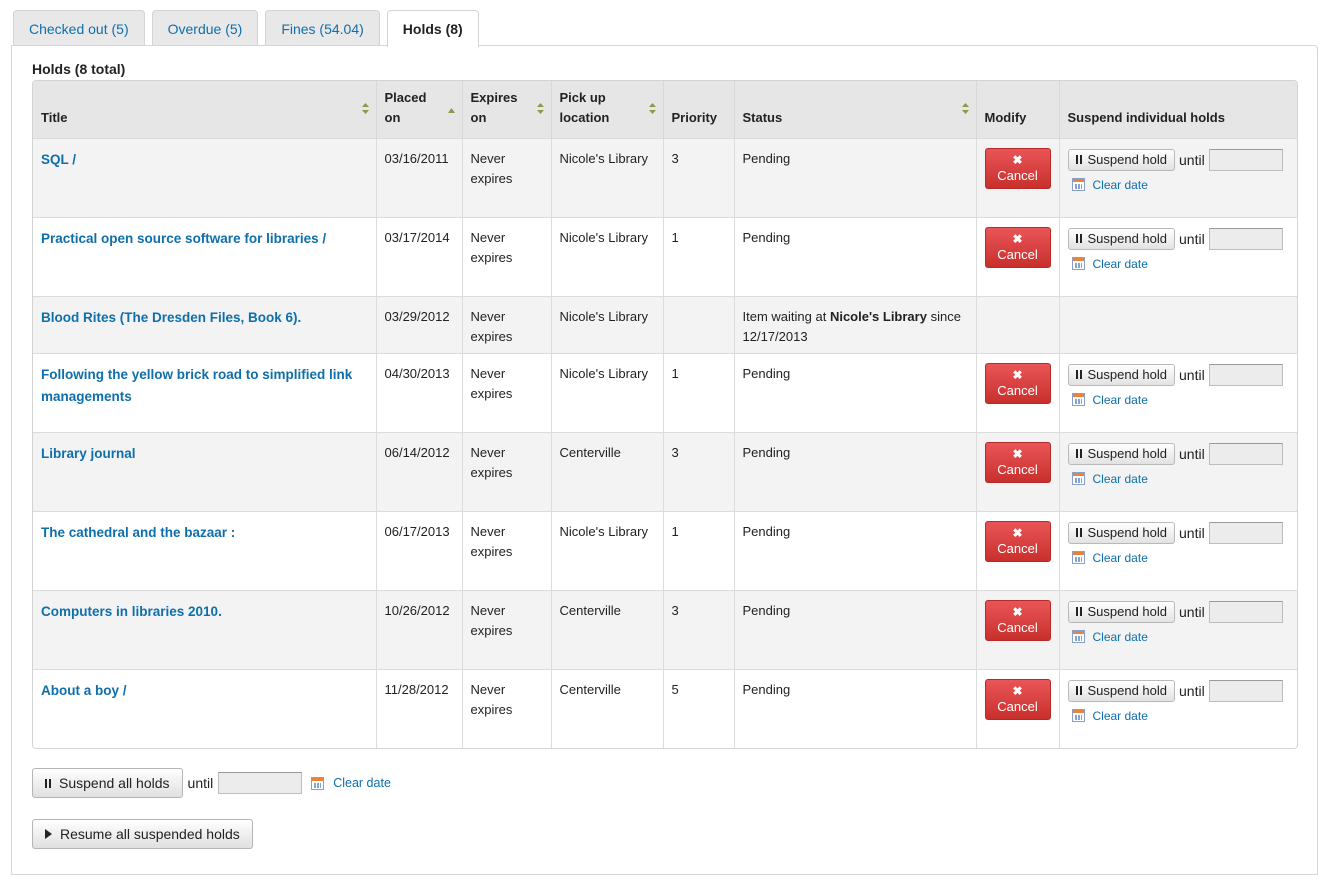 The height and width of the screenshot is (875, 1322). Describe the element at coordinates (419, 708) in the screenshot. I see `placed-on-cell: 11/28/2012` at that location.